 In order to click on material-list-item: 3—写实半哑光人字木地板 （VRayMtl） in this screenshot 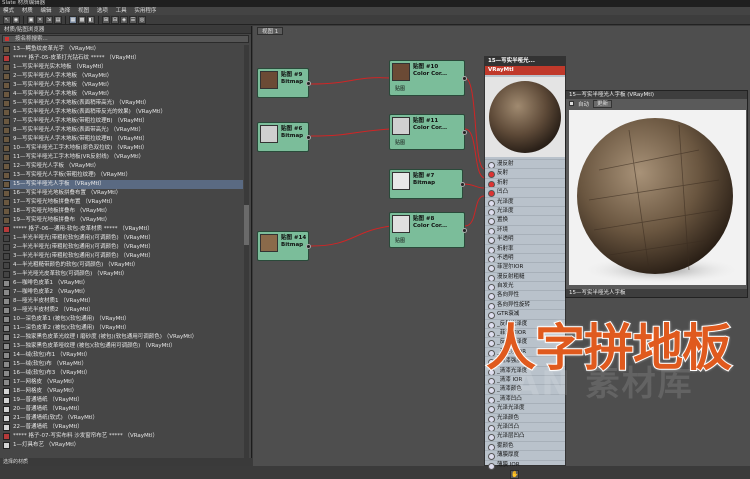, I will do `click(123, 85)`.